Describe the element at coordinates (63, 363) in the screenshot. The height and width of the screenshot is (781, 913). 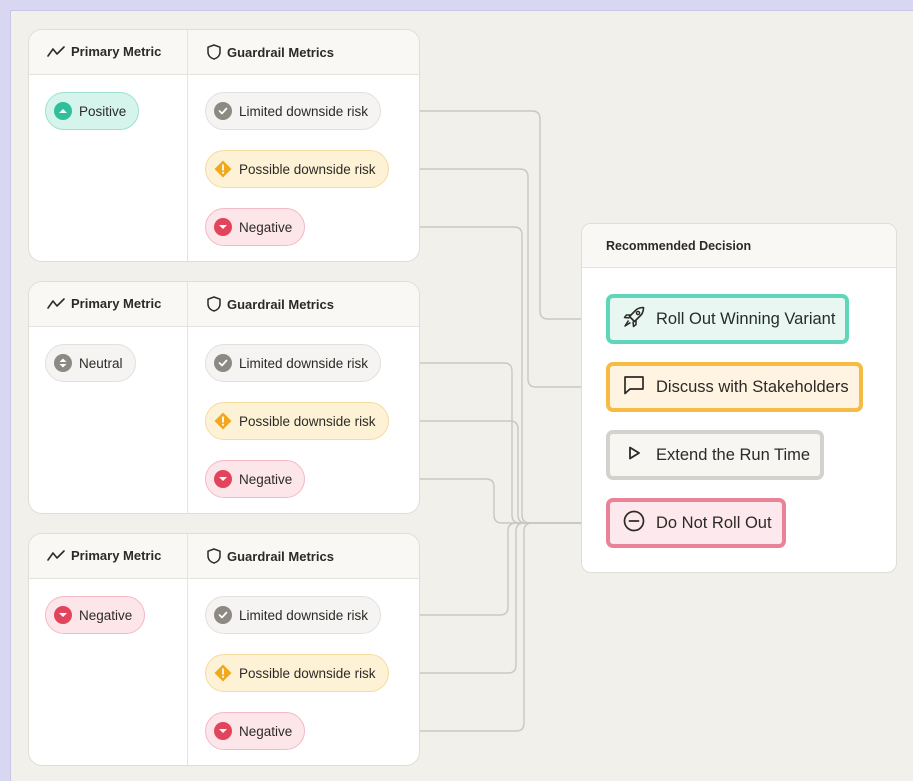
I see `caret-up-down-icon` at that location.